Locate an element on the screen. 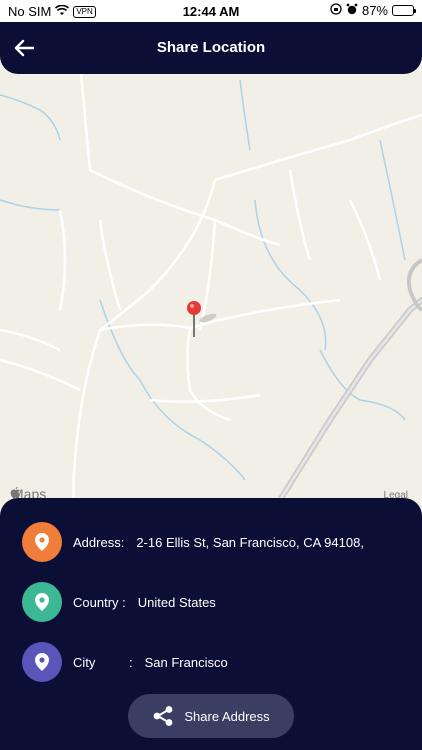 This screenshot has width=422, height=750. page-title: Share Location is located at coordinates (211, 47).